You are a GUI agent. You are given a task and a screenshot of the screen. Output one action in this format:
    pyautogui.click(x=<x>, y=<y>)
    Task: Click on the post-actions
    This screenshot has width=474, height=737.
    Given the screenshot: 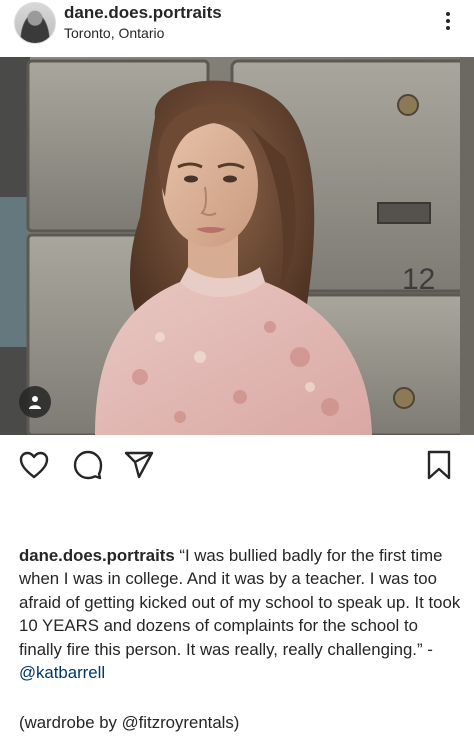 What is the action you would take?
    pyautogui.click(x=237, y=465)
    